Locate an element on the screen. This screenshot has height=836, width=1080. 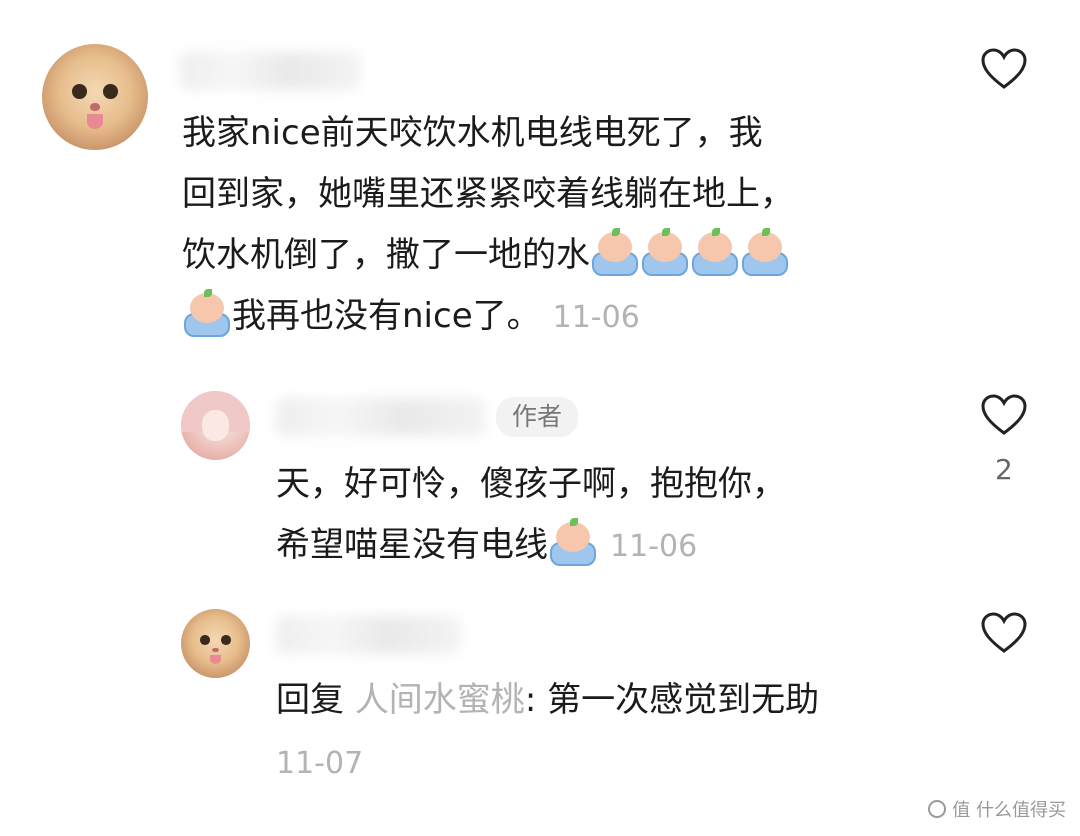
reply-colon: : is located at coordinates (530, 700).